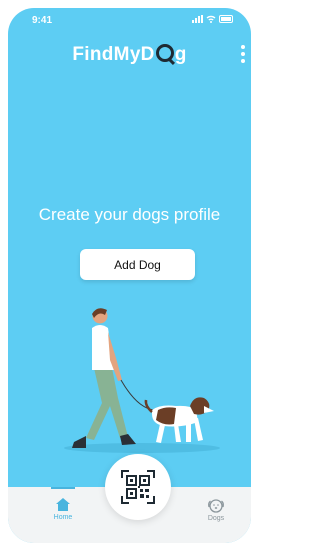  What do you see at coordinates (180, 54) in the screenshot?
I see `logo-text-end: g` at bounding box center [180, 54].